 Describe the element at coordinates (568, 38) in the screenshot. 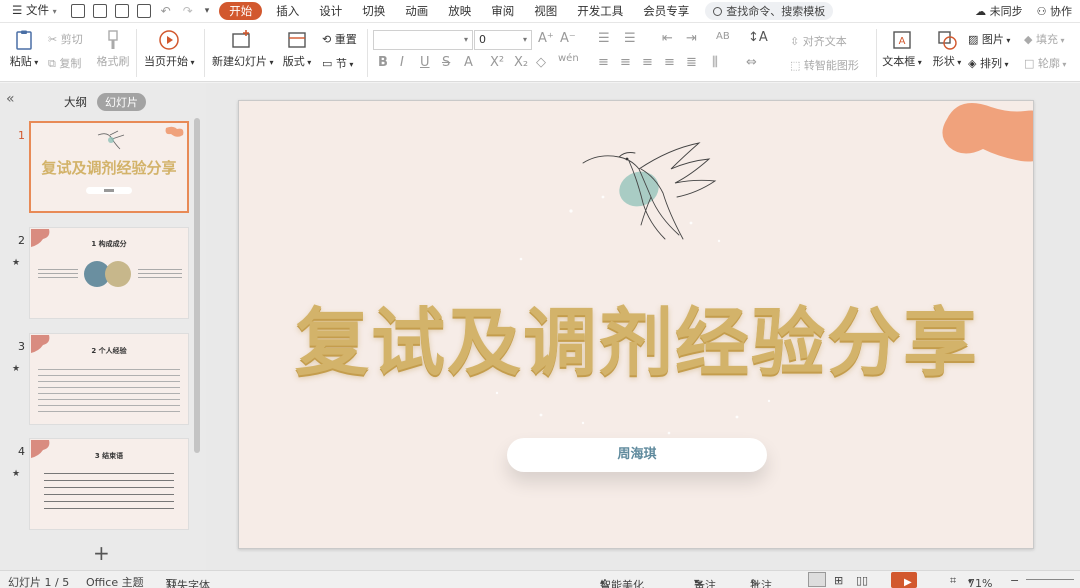

I see `shrink-font-icon: A⁻` at that location.